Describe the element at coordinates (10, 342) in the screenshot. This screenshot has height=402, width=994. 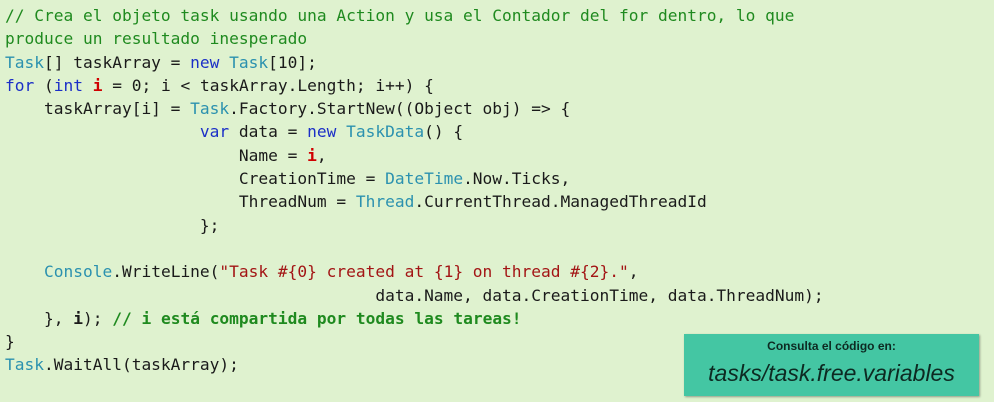
I see `code-token: }` at that location.